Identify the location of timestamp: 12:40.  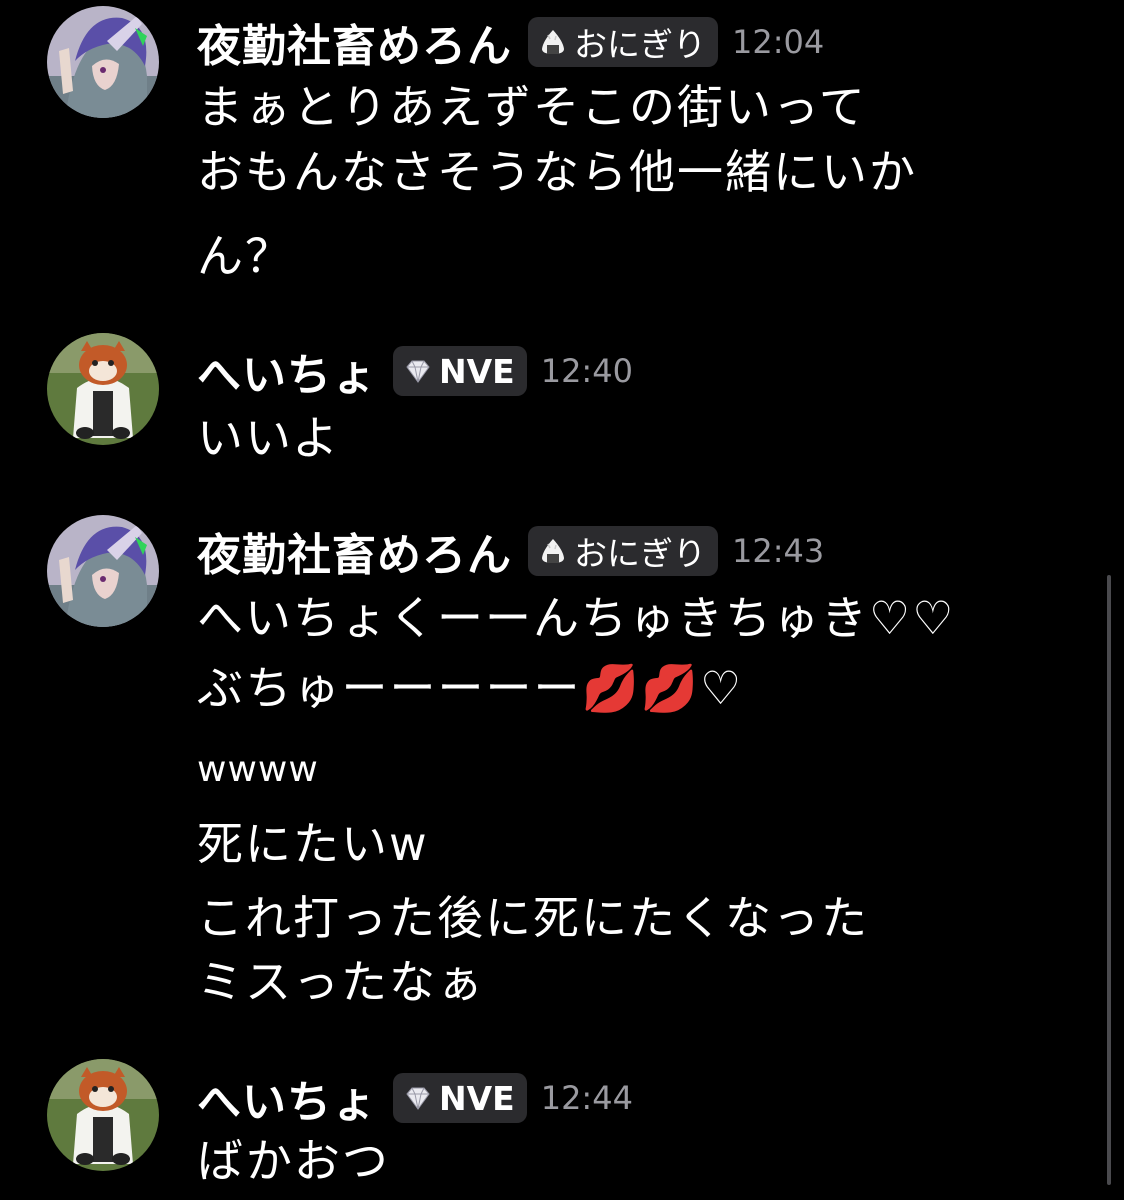
(586, 371).